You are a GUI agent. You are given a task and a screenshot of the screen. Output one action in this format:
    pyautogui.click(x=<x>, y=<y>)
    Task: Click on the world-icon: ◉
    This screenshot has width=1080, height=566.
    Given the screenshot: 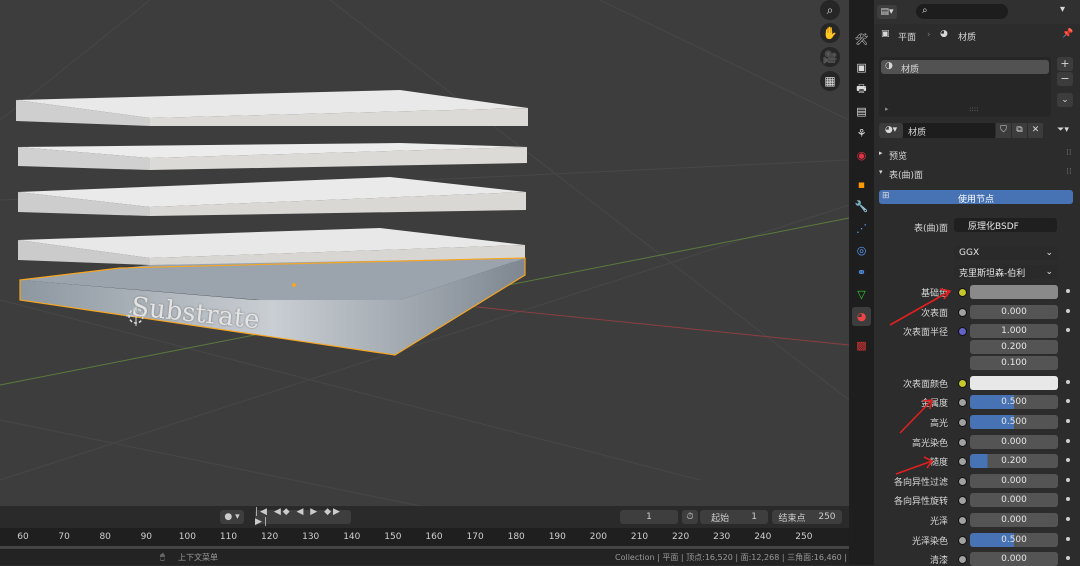 What is the action you would take?
    pyautogui.click(x=861, y=155)
    